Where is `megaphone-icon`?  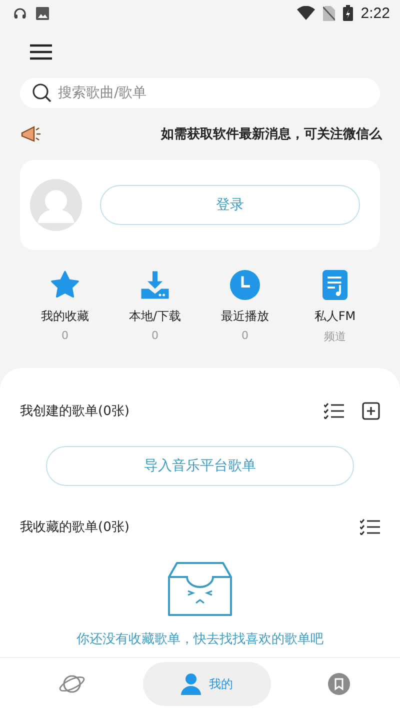 megaphone-icon is located at coordinates (31, 134).